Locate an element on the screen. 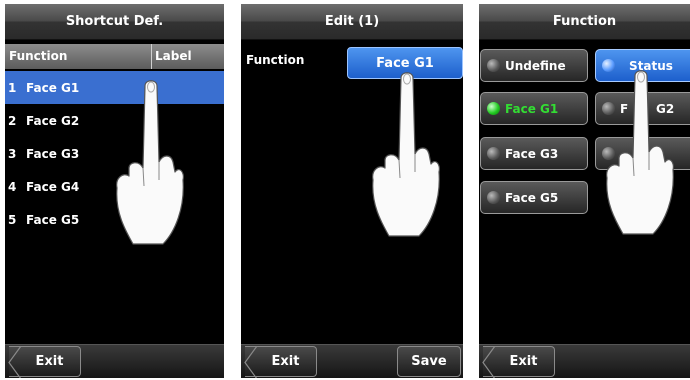 The width and height of the screenshot is (690, 380). status-option-button: Status is located at coordinates (642, 65).